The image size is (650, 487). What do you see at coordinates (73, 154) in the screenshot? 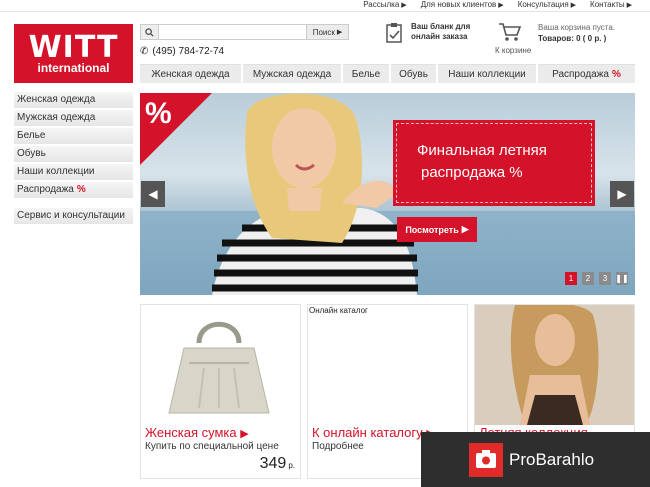
I see `sidebar-item-shoes: Обувь` at bounding box center [73, 154].